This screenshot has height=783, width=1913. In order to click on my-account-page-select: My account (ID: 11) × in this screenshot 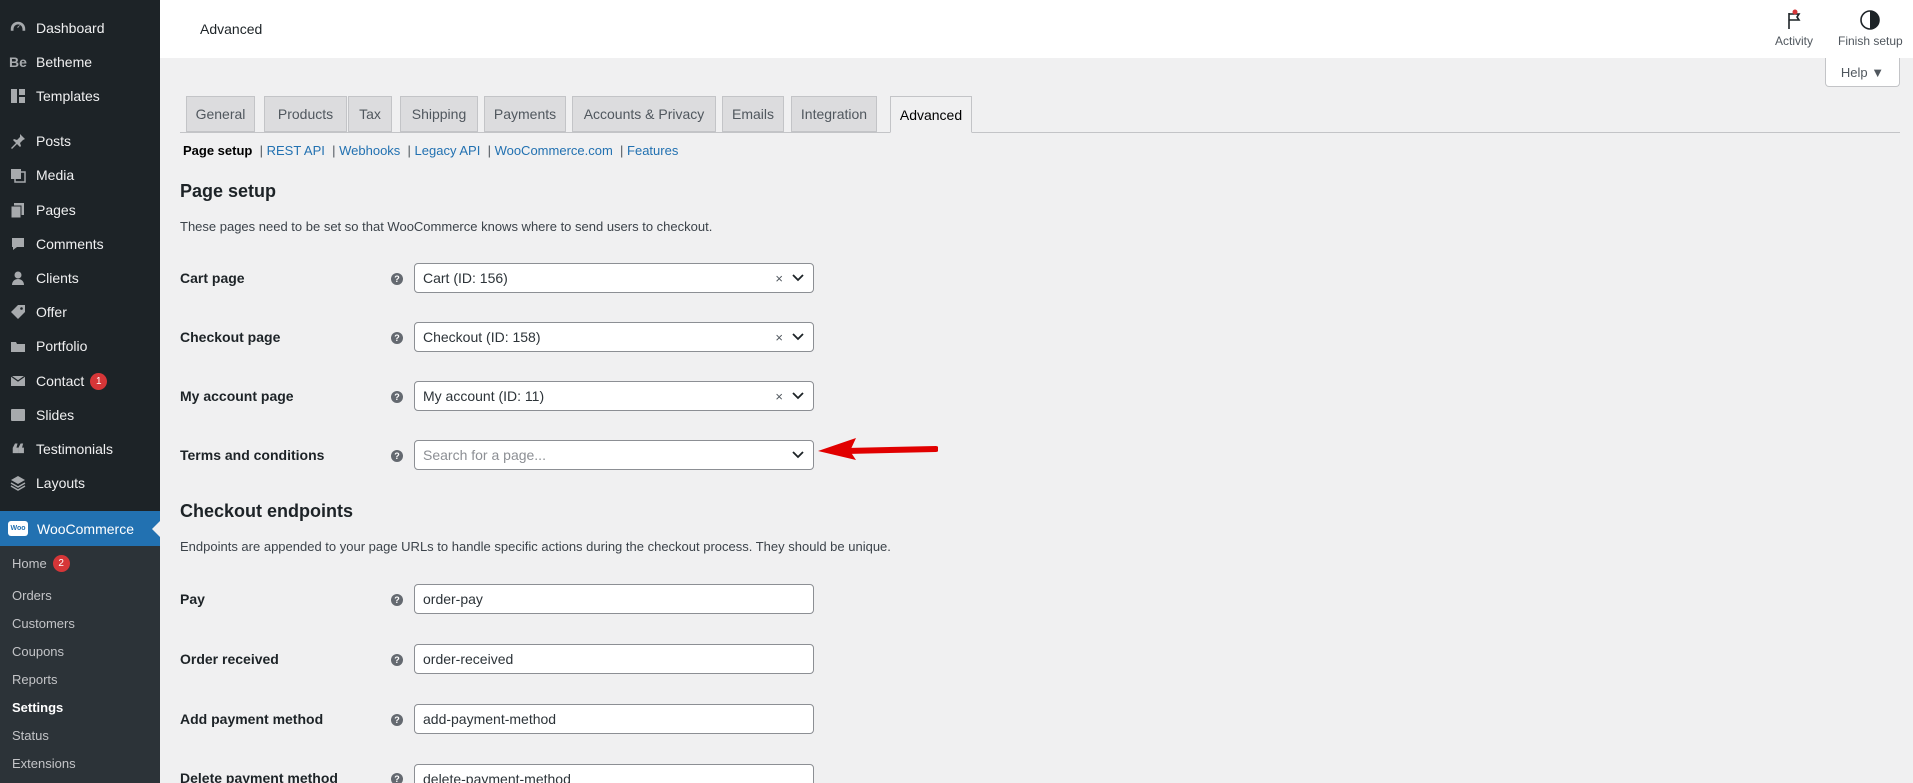, I will do `click(614, 396)`.